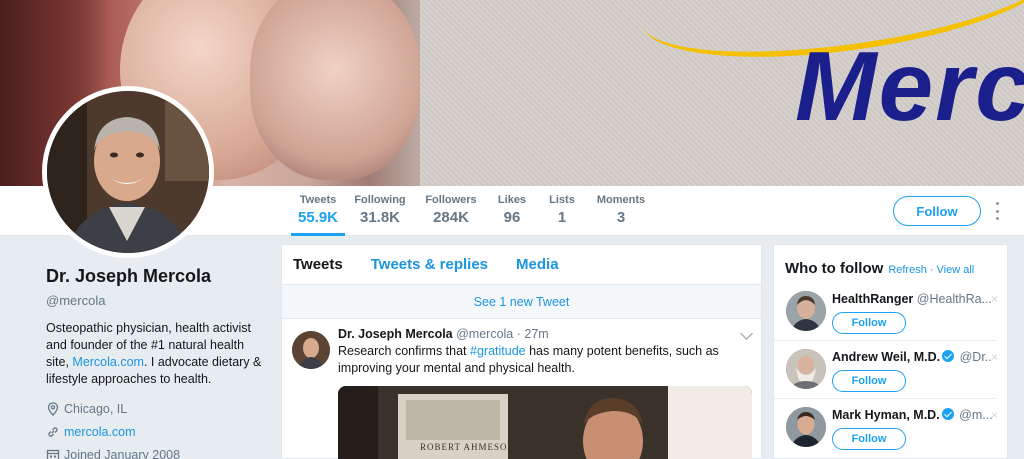  What do you see at coordinates (395, 334) in the screenshot?
I see `tweet-author-name: Dr. Joseph Mercola` at bounding box center [395, 334].